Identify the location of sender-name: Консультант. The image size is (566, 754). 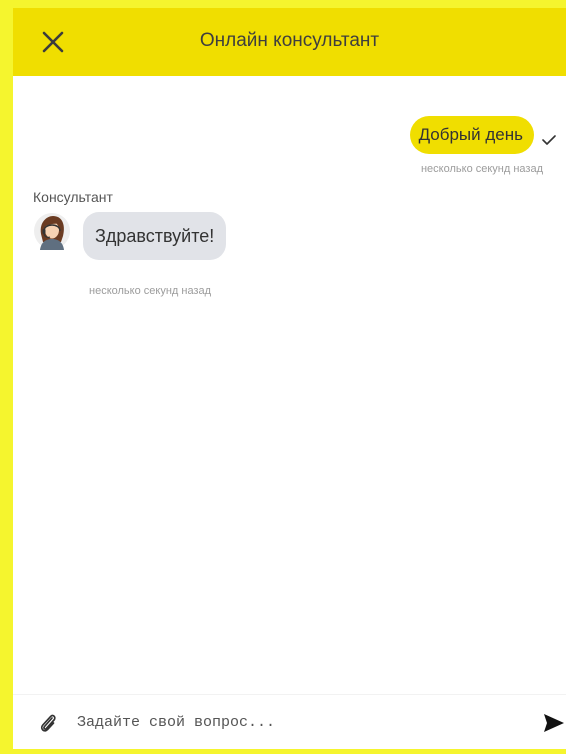
(73, 197).